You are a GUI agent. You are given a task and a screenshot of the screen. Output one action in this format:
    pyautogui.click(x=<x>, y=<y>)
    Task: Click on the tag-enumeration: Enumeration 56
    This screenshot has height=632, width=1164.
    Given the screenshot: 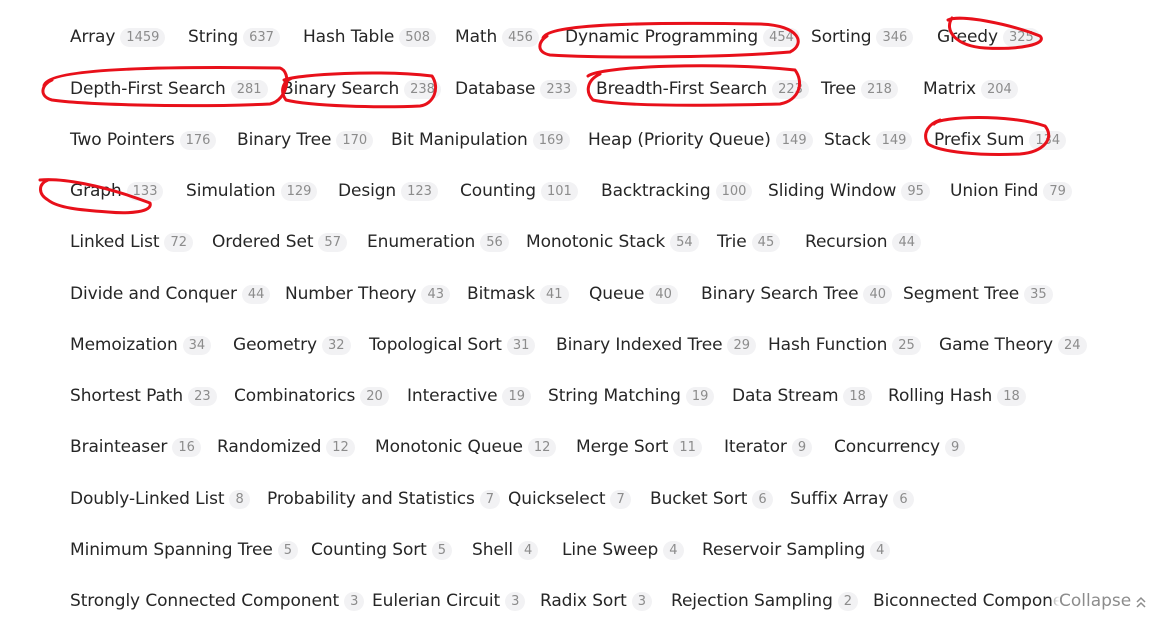 What is the action you would take?
    pyautogui.click(x=438, y=242)
    